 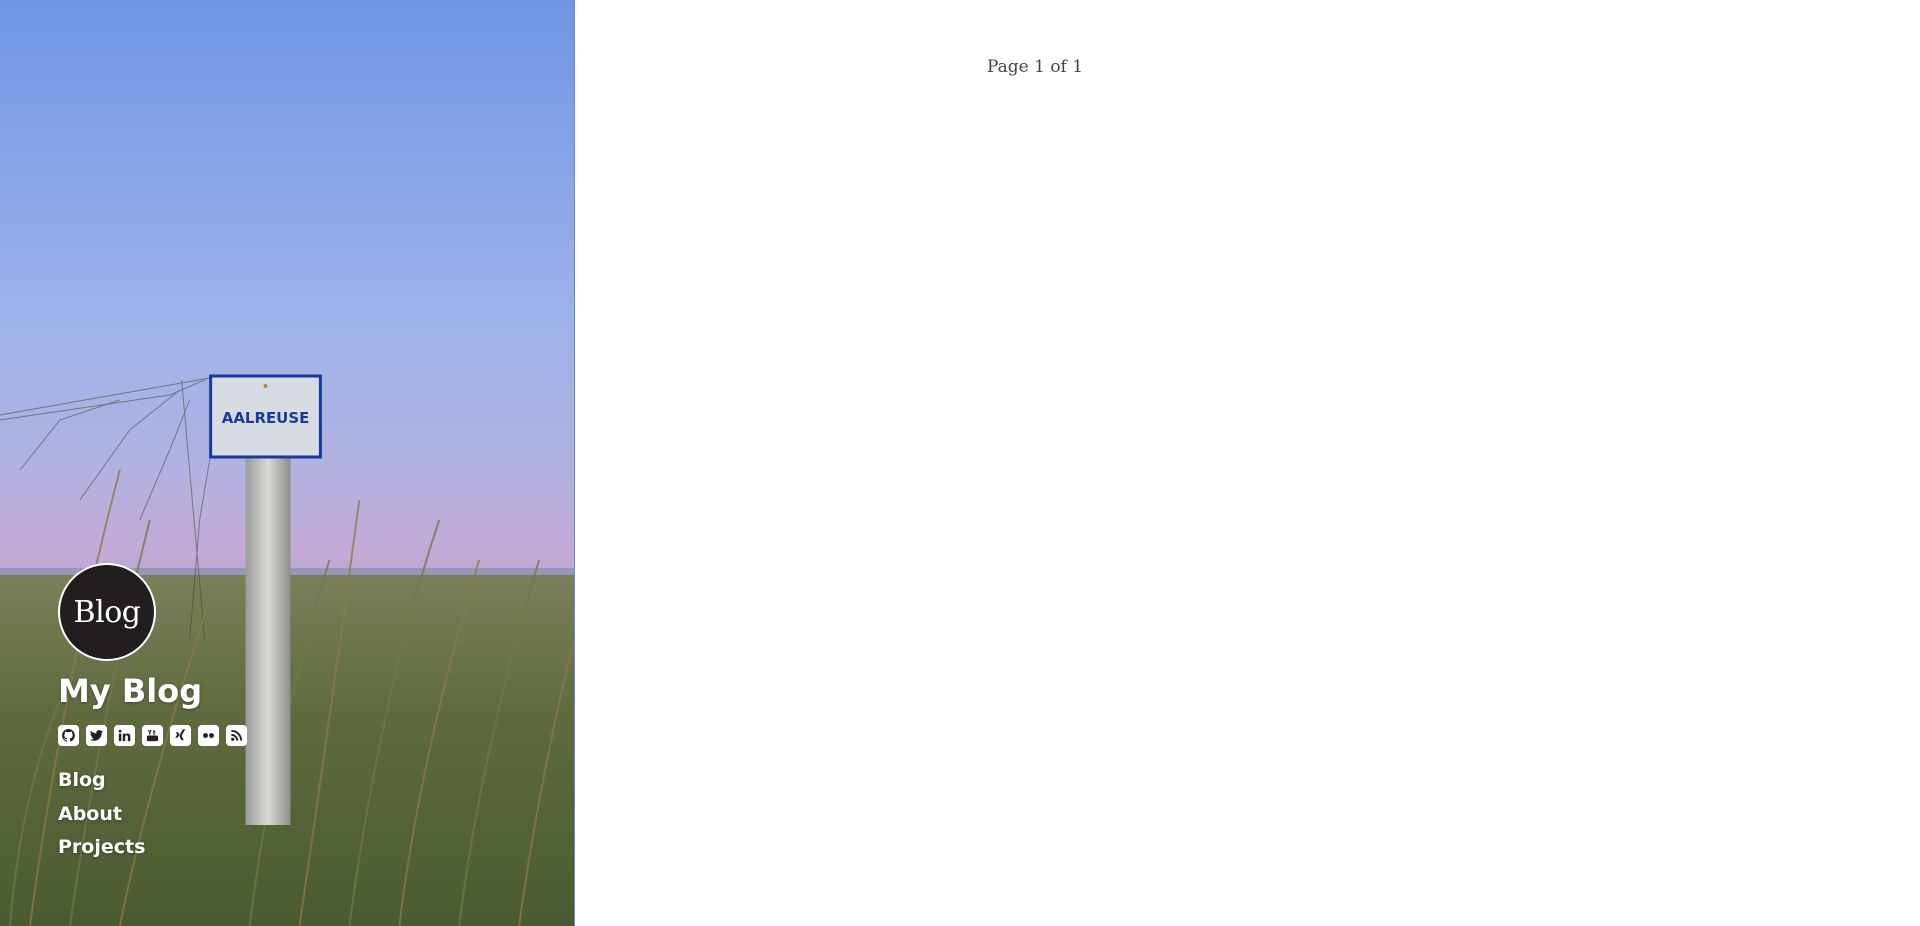 What do you see at coordinates (152, 848) in the screenshot?
I see `nav-item-projects: Projects` at bounding box center [152, 848].